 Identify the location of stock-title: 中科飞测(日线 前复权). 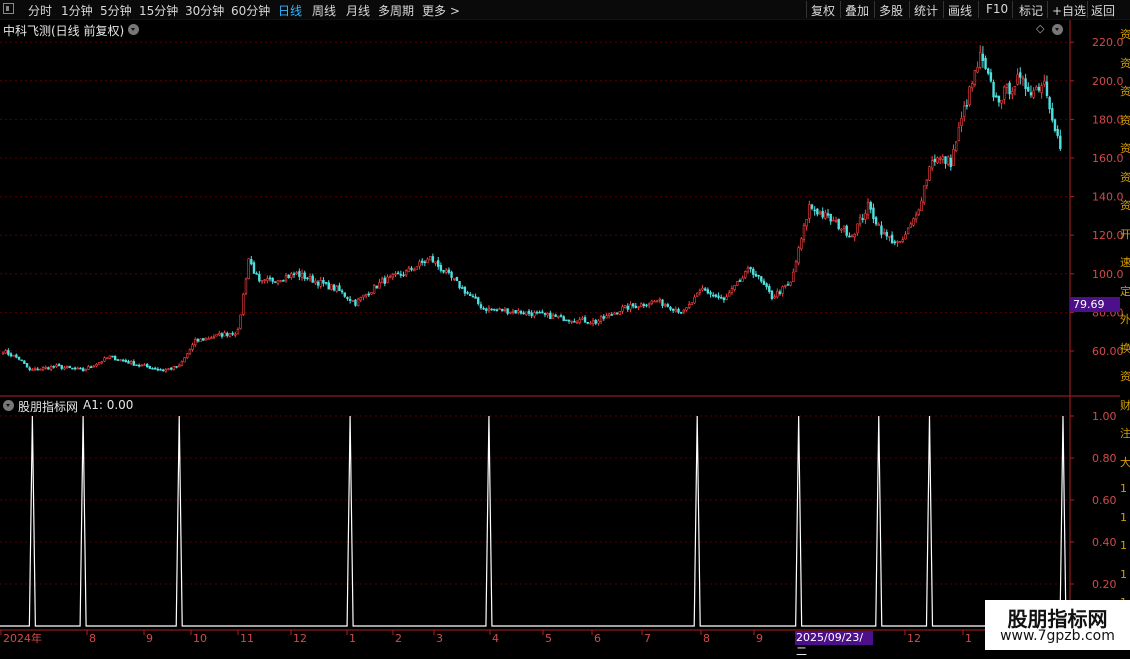
(64, 31).